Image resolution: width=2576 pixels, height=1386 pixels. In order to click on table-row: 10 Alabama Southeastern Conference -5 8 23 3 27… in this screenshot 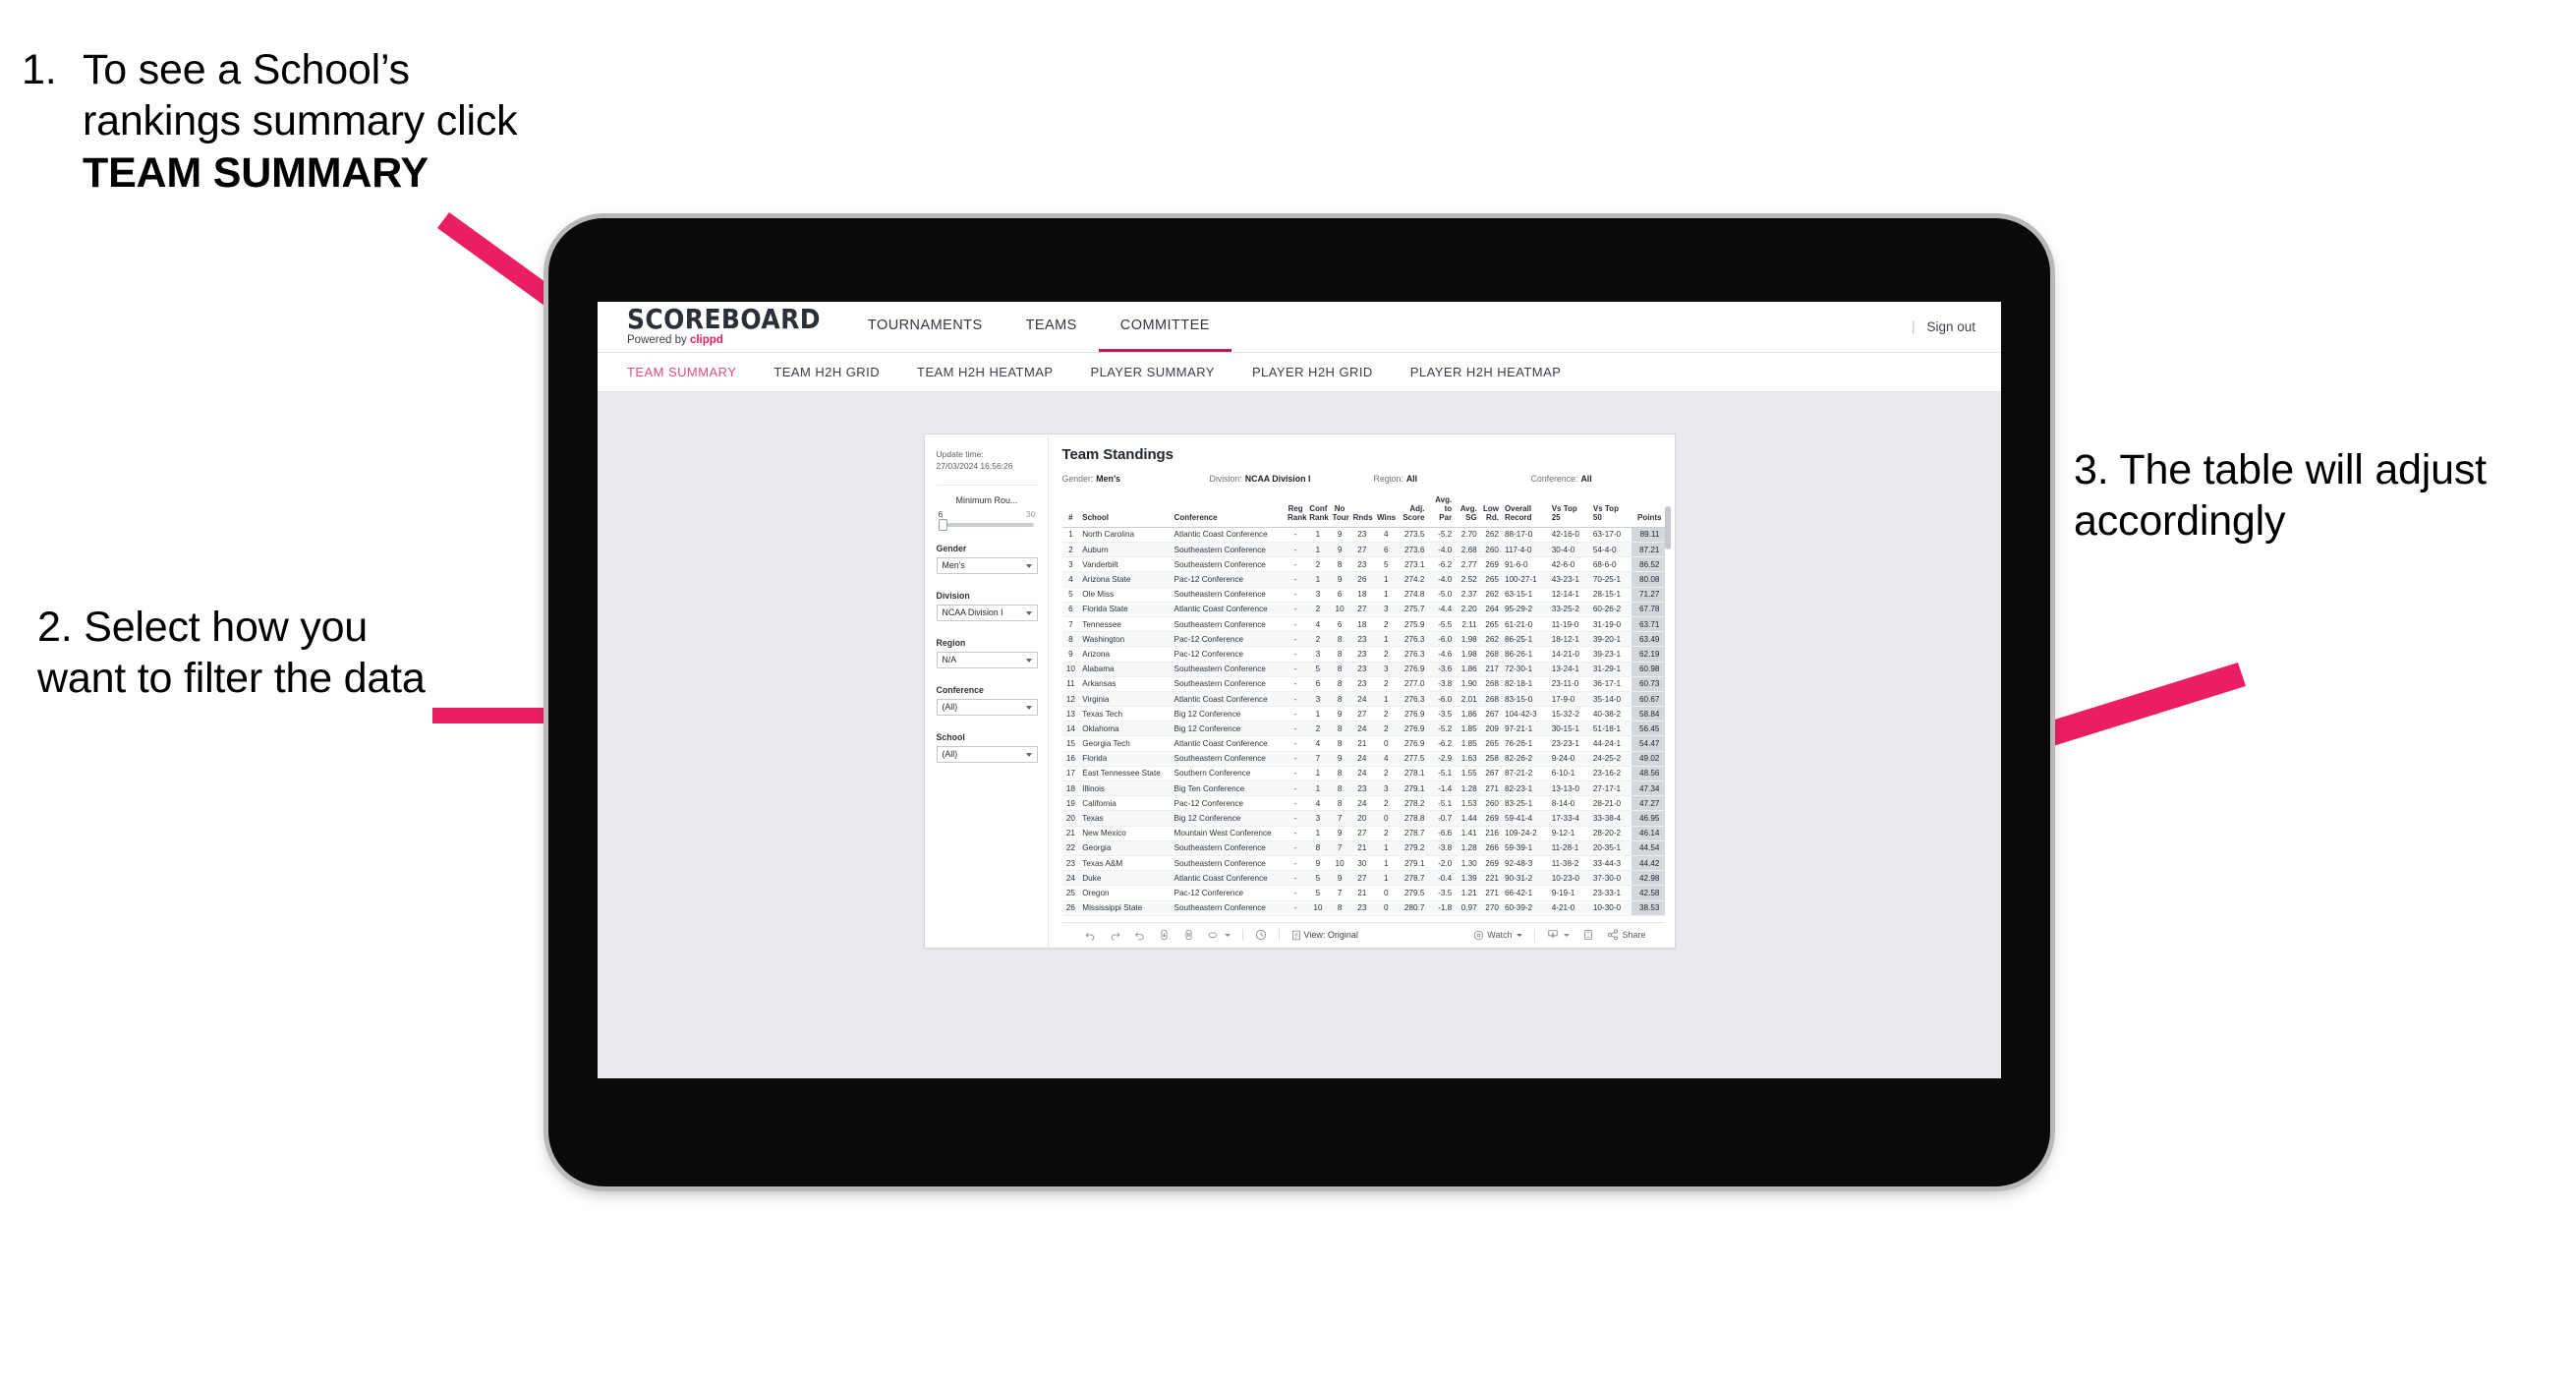, I will do `click(1363, 669)`.